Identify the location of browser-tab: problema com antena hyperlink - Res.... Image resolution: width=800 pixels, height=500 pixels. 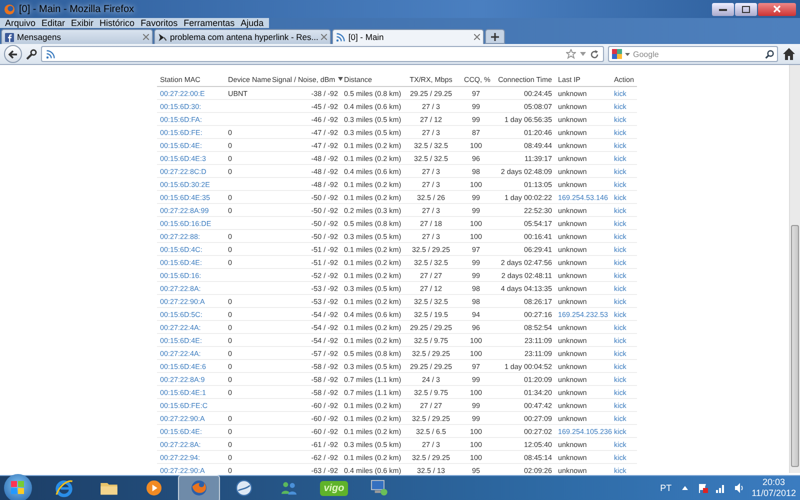
(243, 36).